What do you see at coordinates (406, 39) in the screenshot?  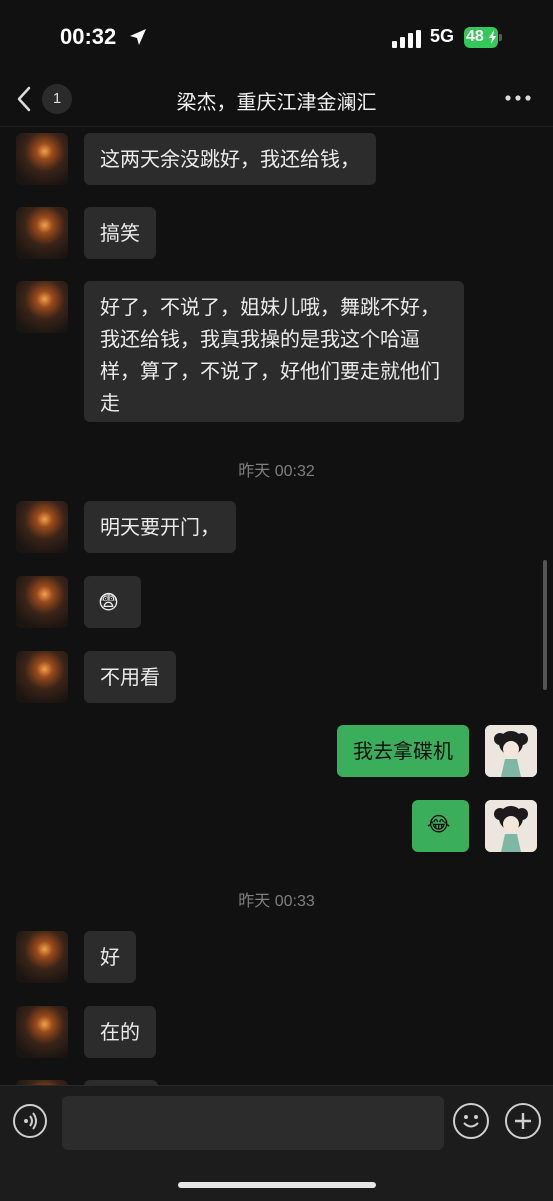 I see `signal-bars-icon` at bounding box center [406, 39].